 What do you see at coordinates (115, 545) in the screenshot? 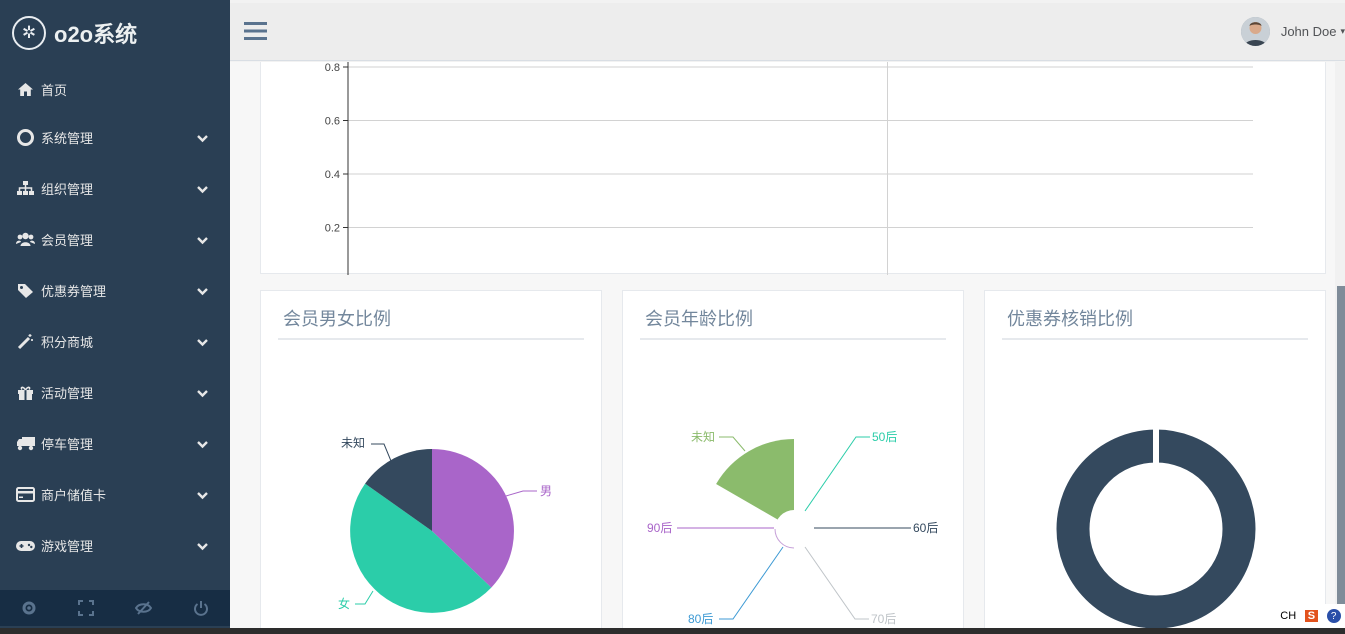
I see `sidebar-item-game: 游戏管理` at bounding box center [115, 545].